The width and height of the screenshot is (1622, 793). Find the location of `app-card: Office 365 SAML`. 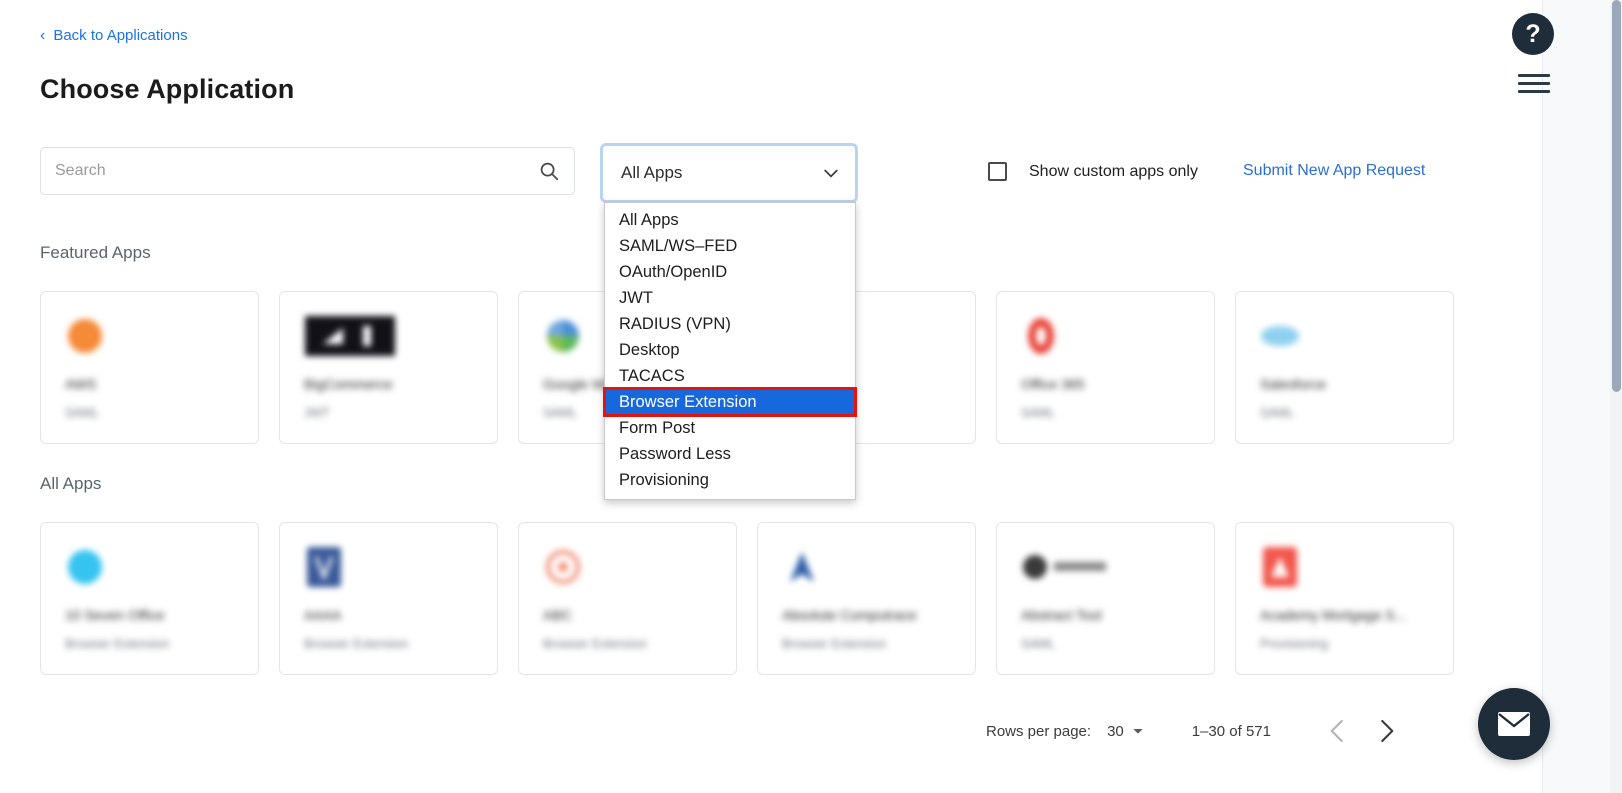

app-card: Office 365 SAML is located at coordinates (1105, 367).